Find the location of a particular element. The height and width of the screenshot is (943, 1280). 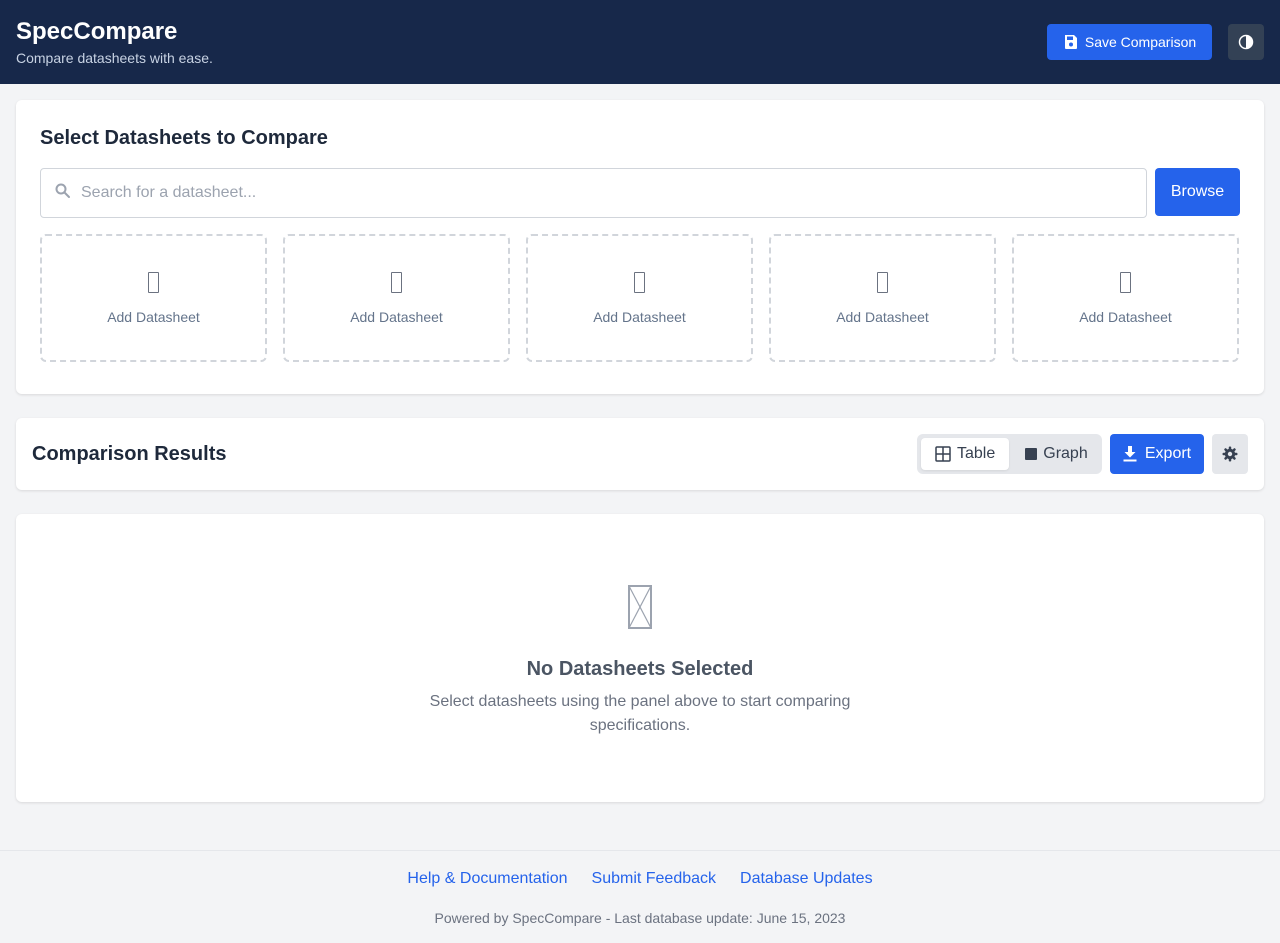

export-button: Export is located at coordinates (1157, 454).